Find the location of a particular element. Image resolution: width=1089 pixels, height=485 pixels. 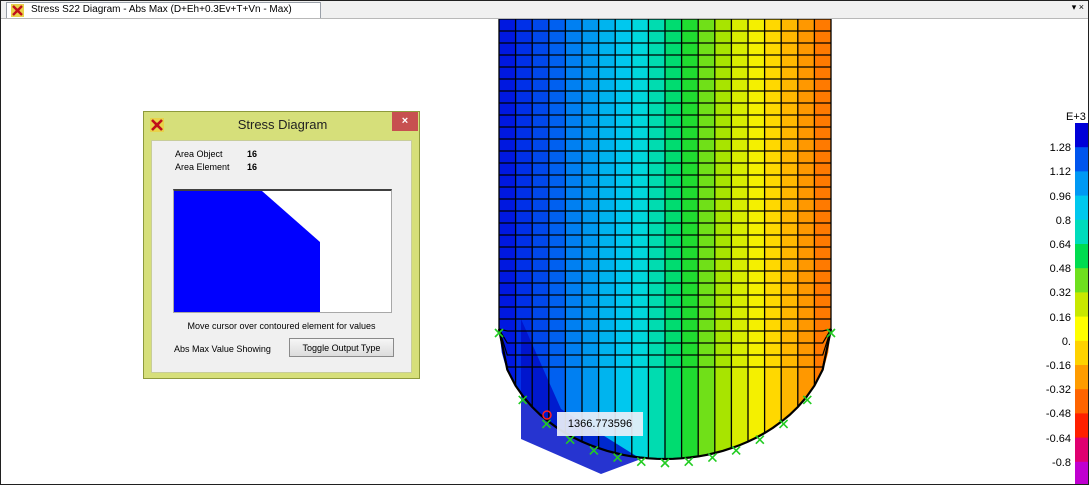

area-object-label: Area Object is located at coordinates (199, 154).